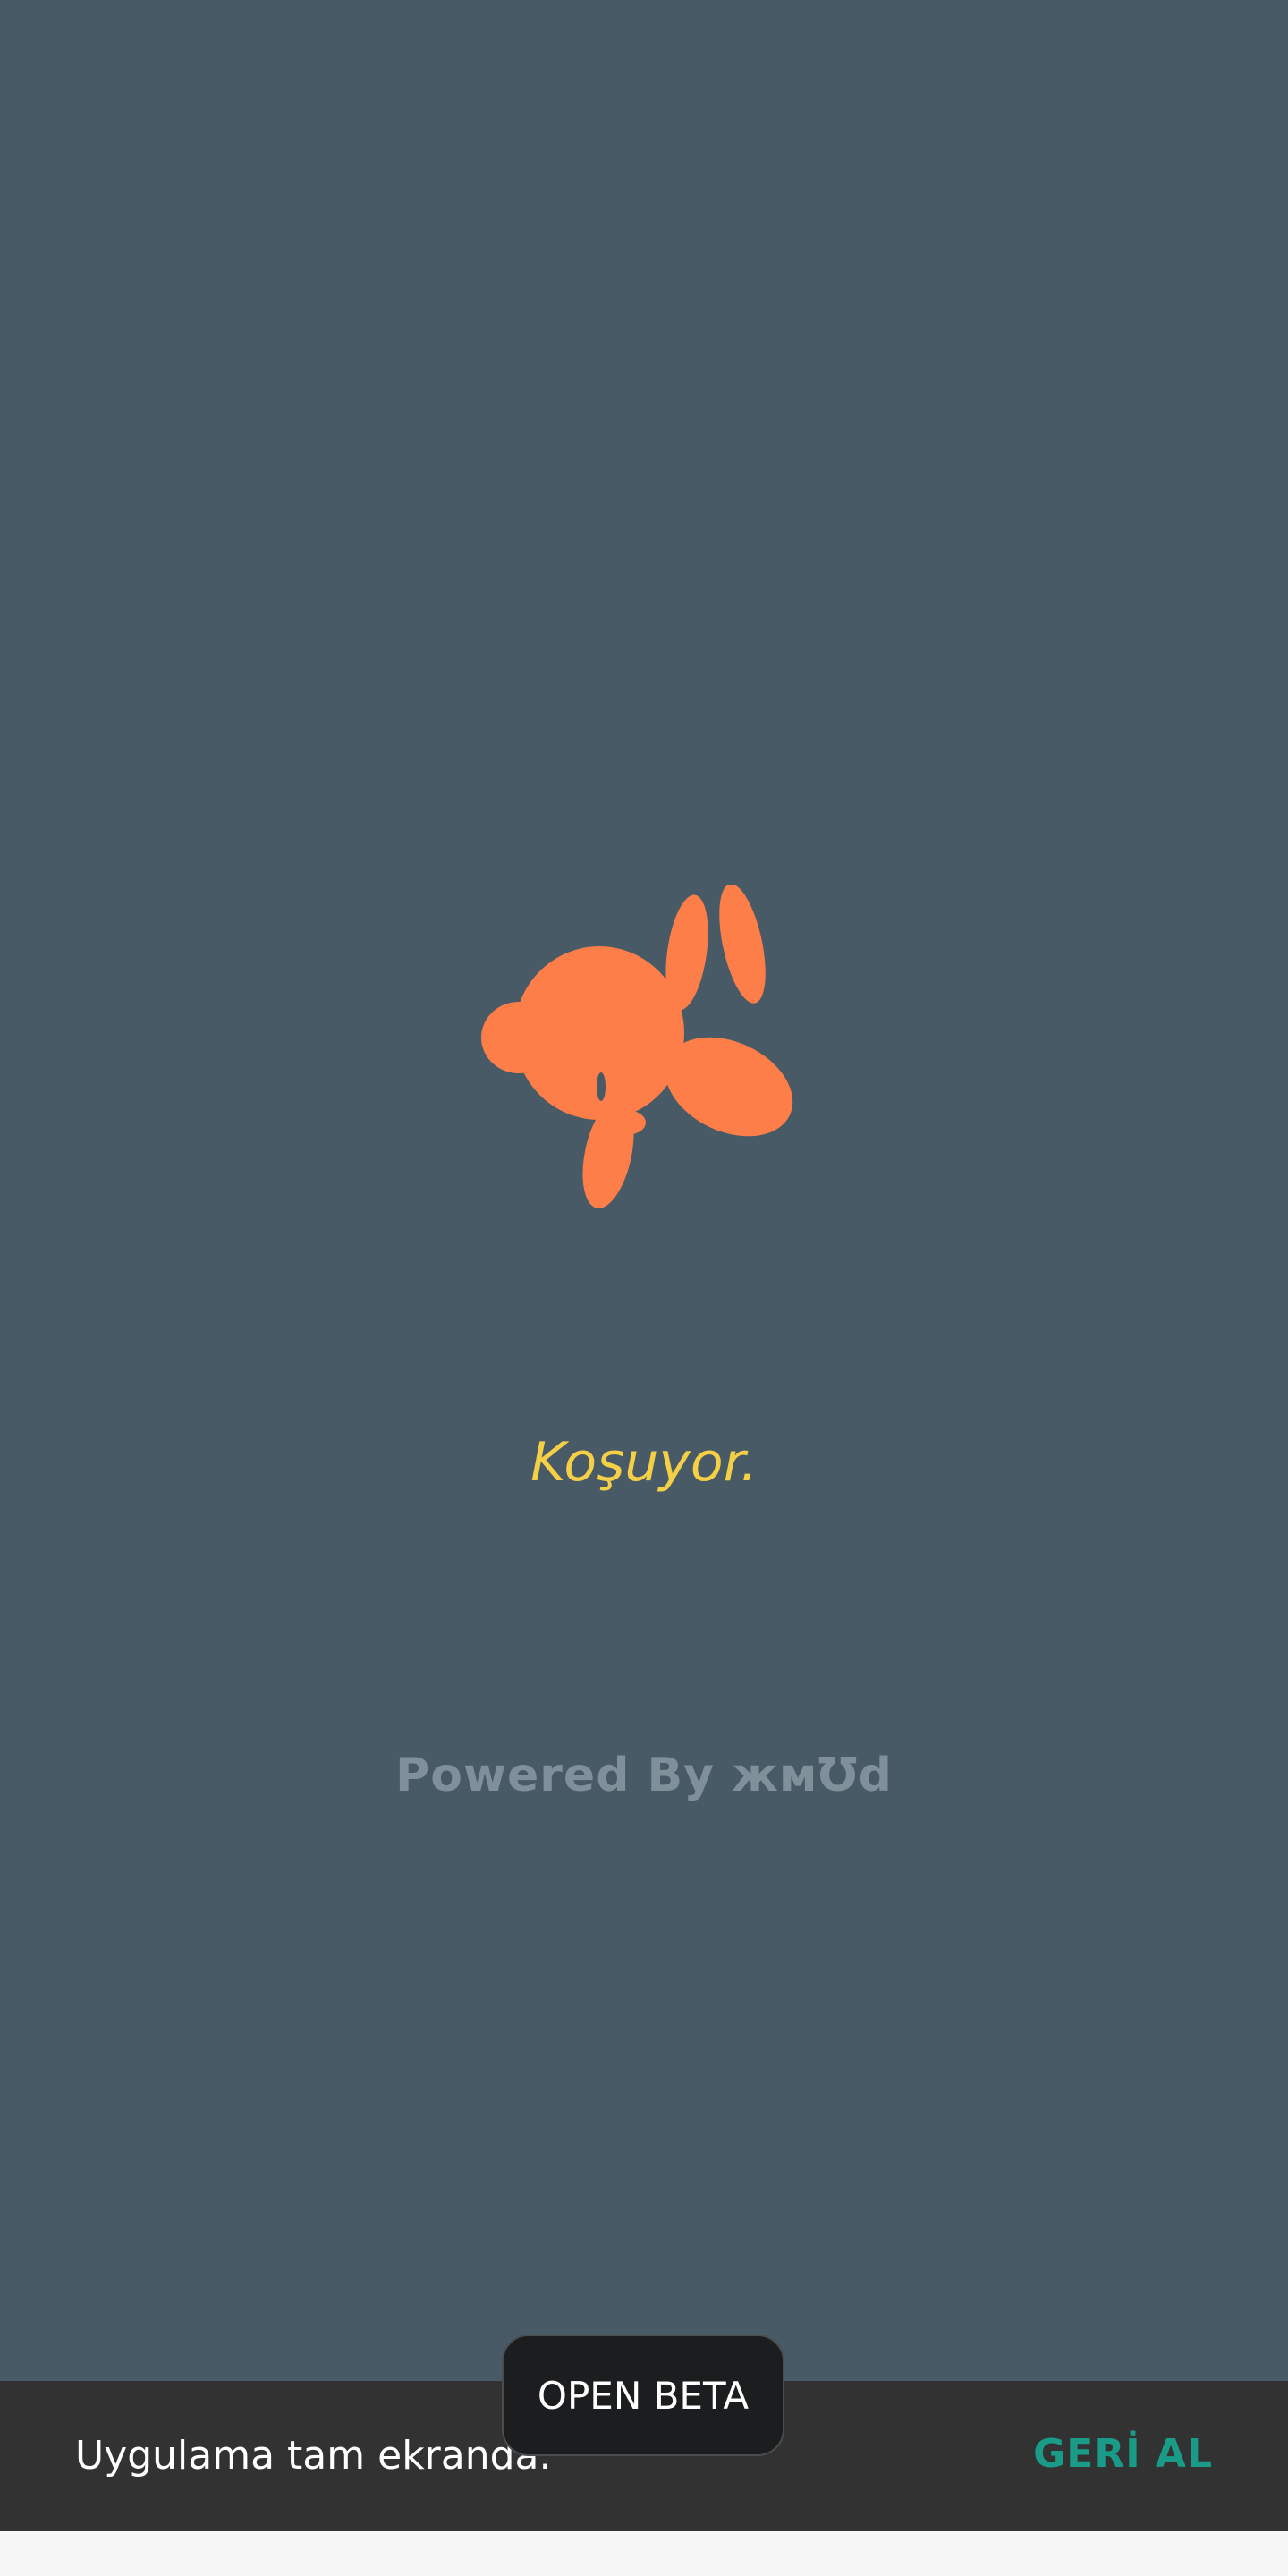  I want to click on snackbar-message: Uygulama tam ekranda., so click(313, 2456).